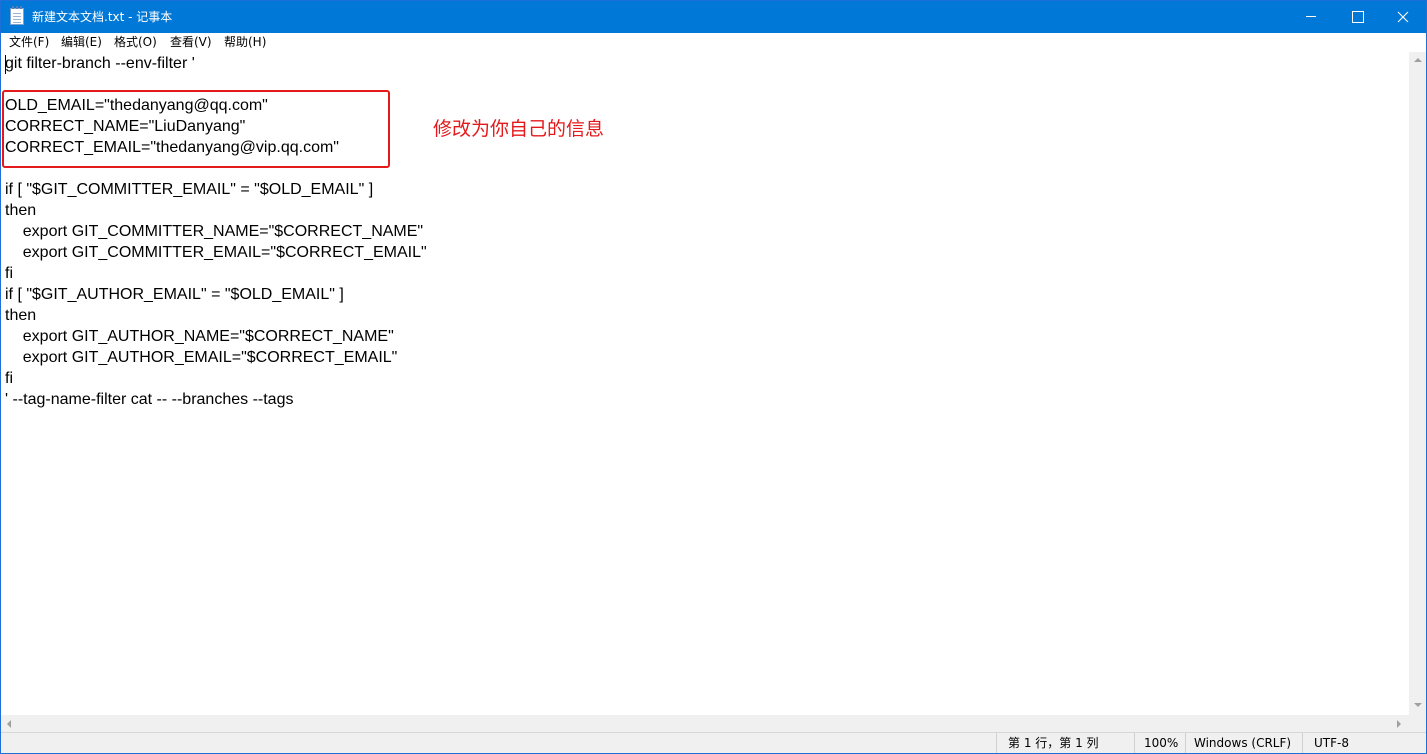  What do you see at coordinates (100, 63) in the screenshot?
I see `editor-line-1: git filter-branch --env-filter '` at bounding box center [100, 63].